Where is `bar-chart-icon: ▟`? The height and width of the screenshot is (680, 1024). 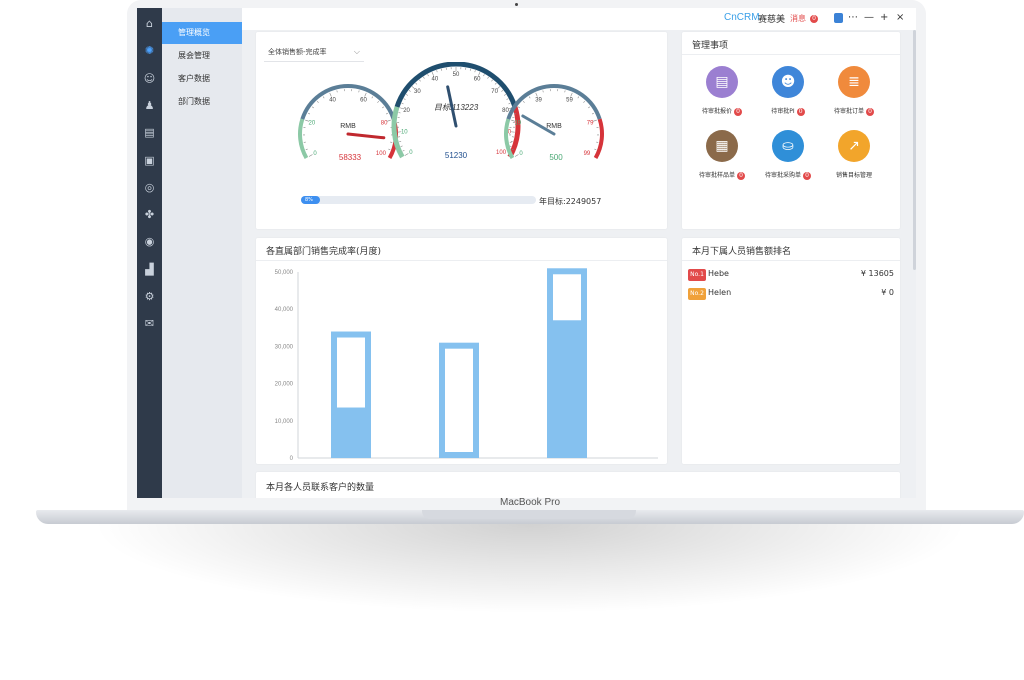 bar-chart-icon: ▟ is located at coordinates (149, 269).